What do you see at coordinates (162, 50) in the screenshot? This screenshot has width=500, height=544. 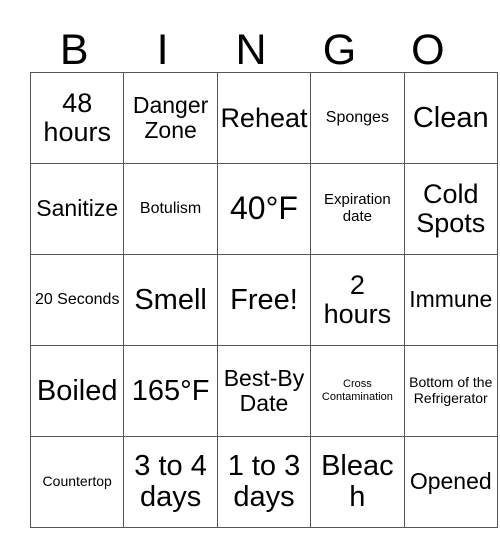 I see `header-letter-i: I` at bounding box center [162, 50].